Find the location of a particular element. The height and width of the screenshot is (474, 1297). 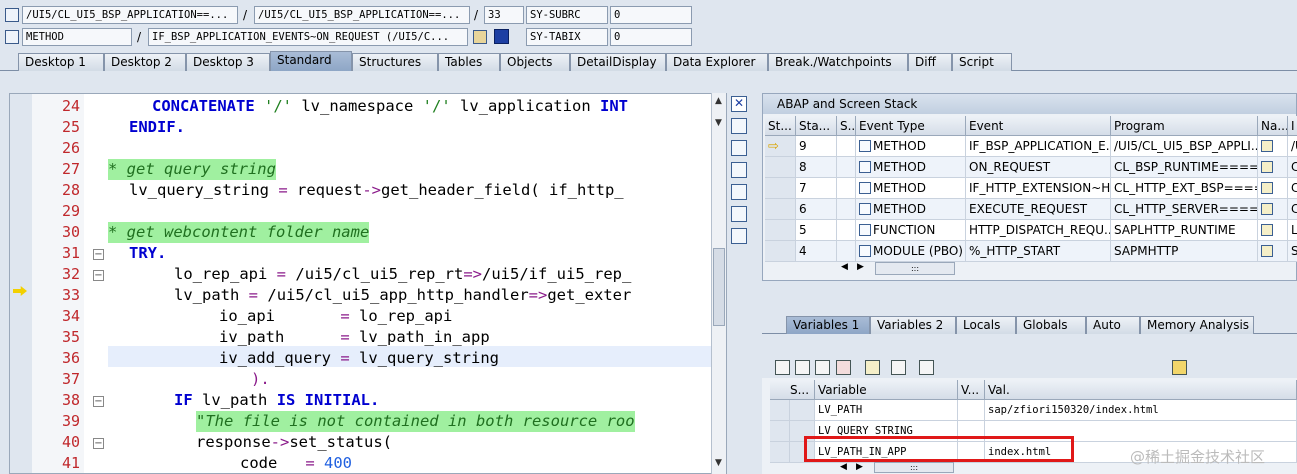

tab-tables: Tables is located at coordinates (469, 62).